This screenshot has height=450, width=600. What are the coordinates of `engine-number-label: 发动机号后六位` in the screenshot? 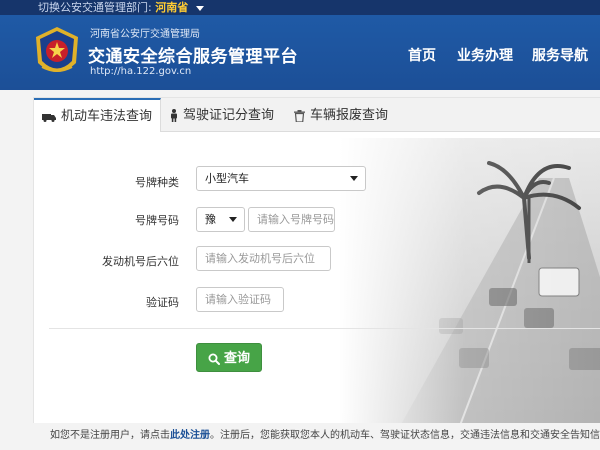 It's located at (140, 261).